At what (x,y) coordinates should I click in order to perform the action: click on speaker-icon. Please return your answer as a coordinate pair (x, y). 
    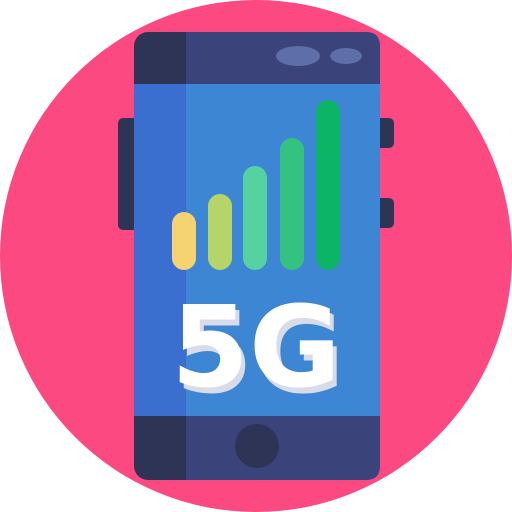
    Looking at the image, I should click on (298, 56).